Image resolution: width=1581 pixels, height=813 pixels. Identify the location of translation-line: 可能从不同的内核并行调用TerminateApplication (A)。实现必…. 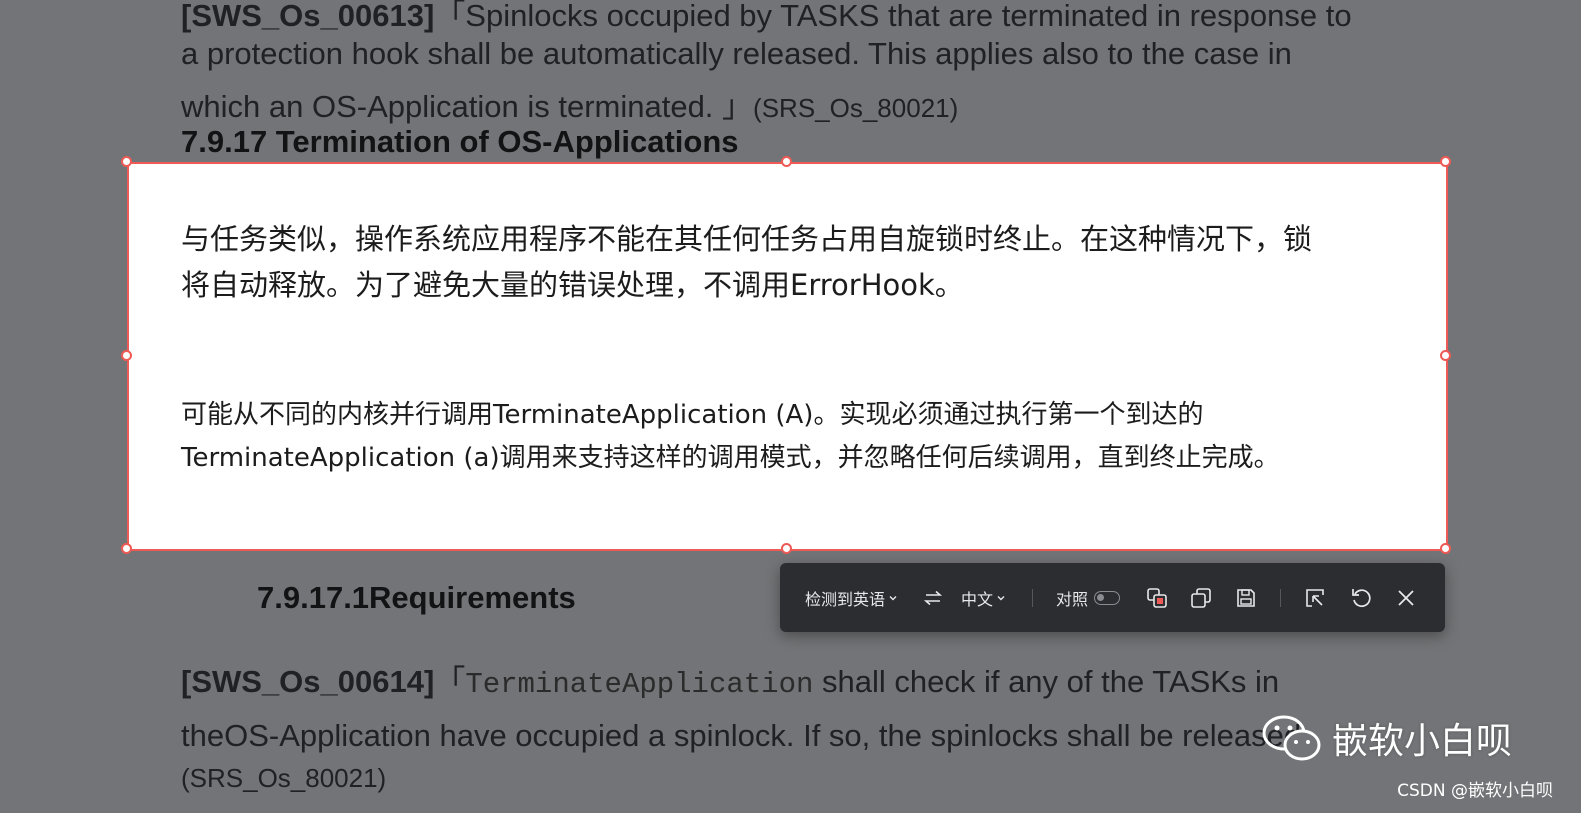
(692, 415).